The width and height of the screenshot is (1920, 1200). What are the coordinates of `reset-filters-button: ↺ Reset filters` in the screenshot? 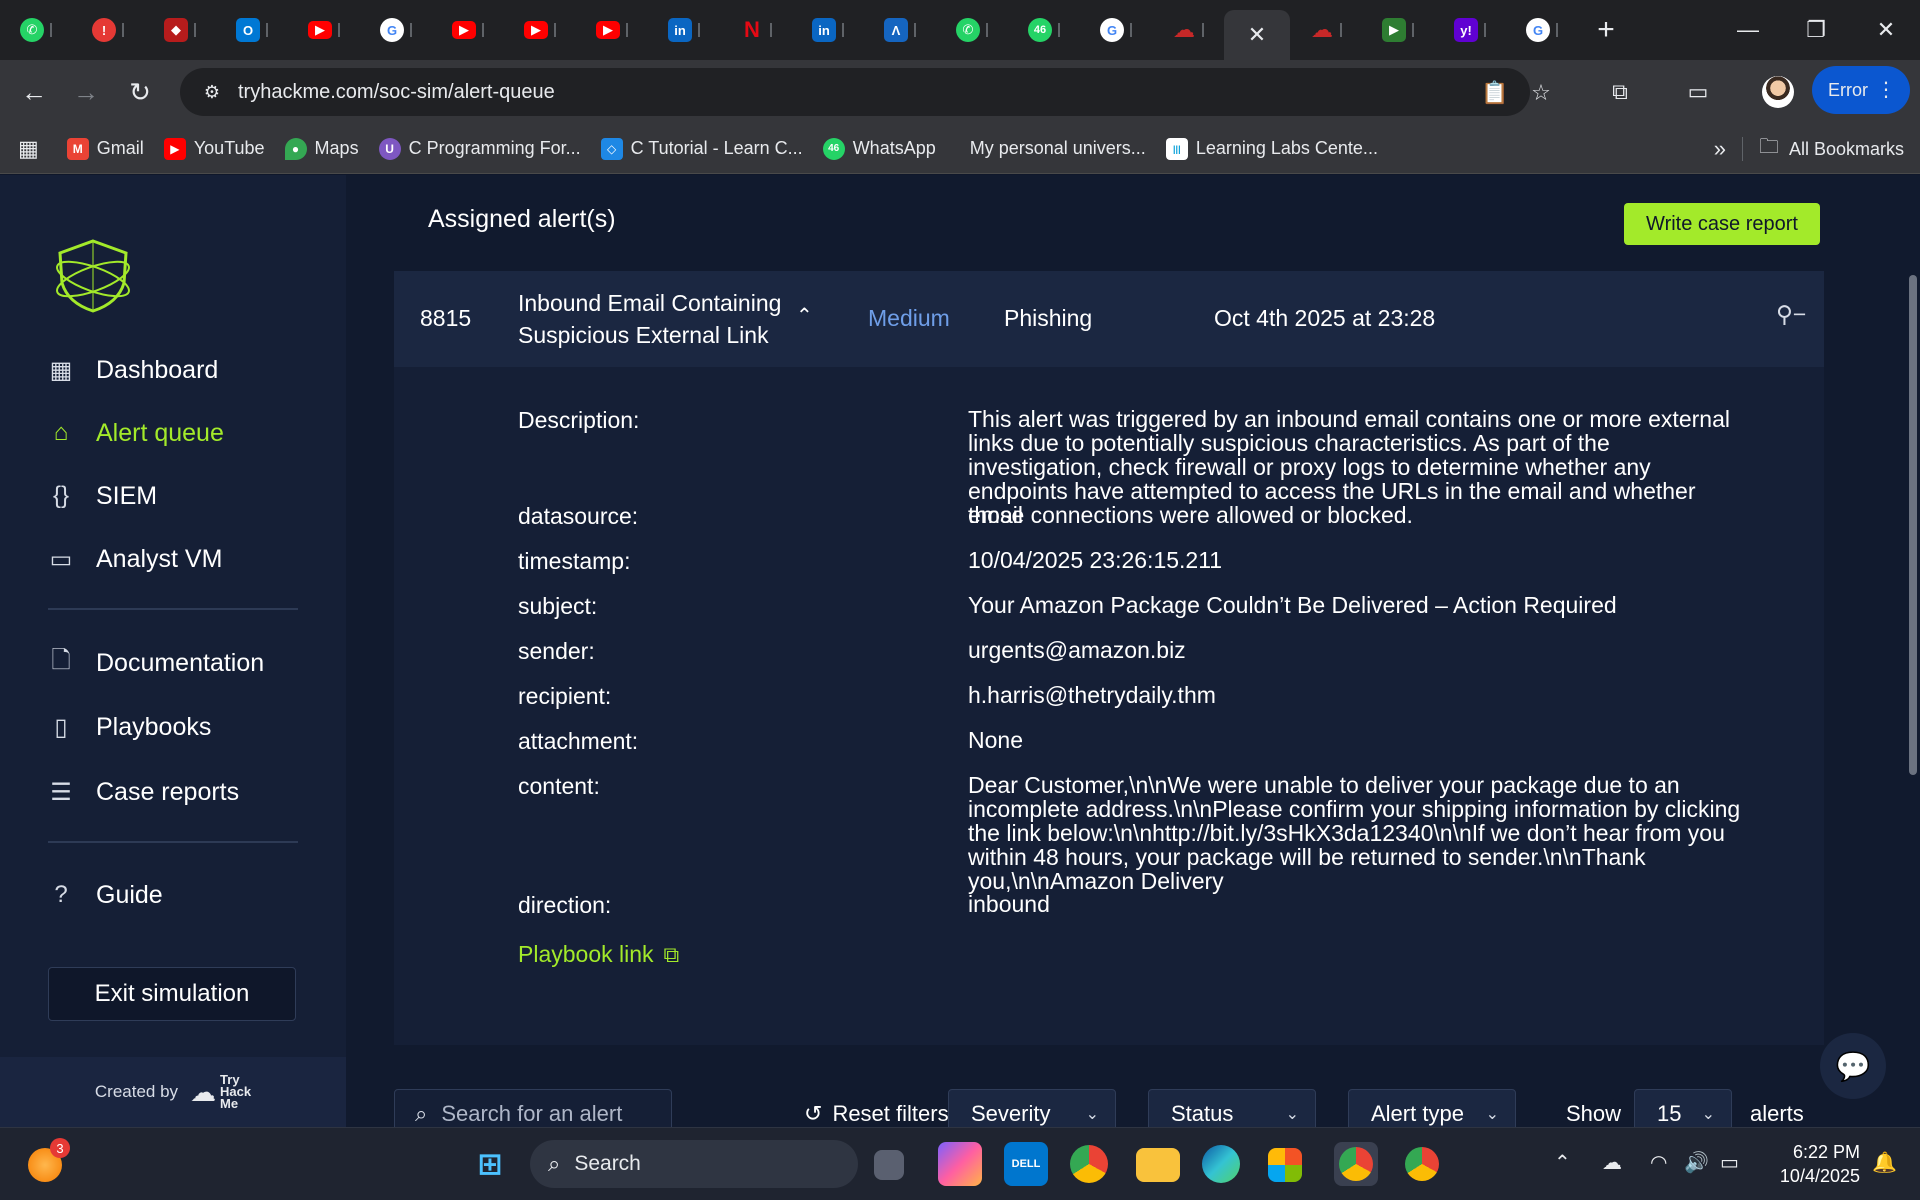 It's located at (876, 1114).